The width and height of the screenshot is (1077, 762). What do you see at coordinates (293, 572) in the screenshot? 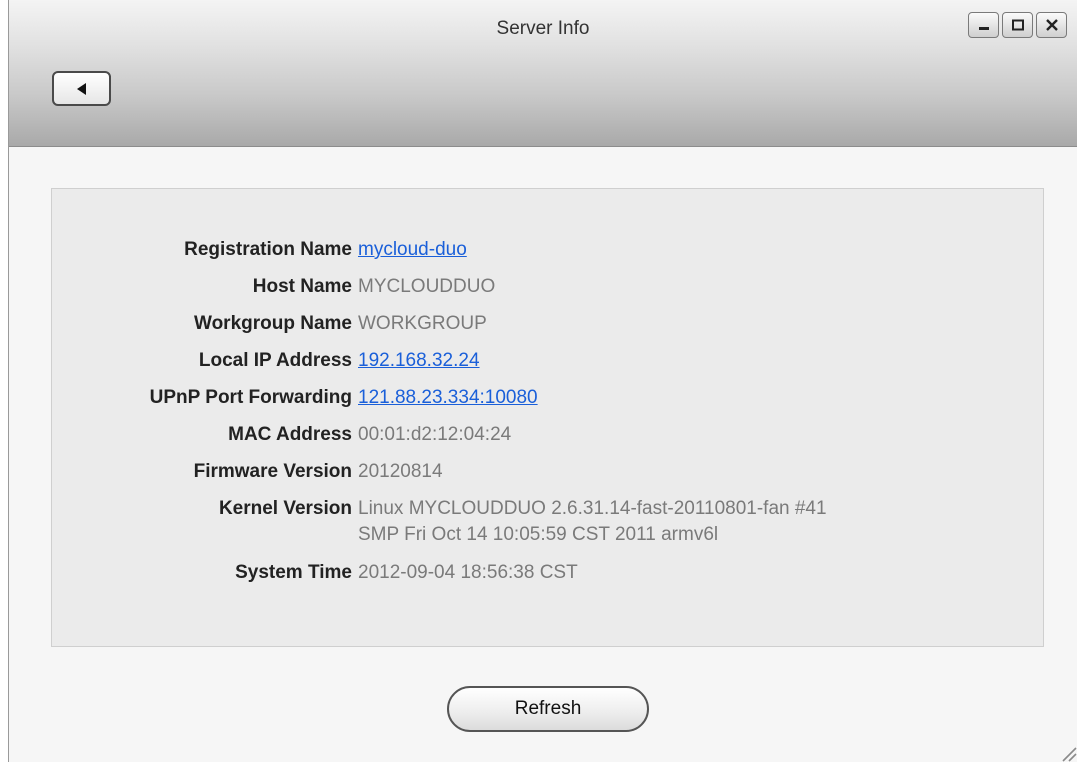
I see `system-time-label: System Time` at bounding box center [293, 572].